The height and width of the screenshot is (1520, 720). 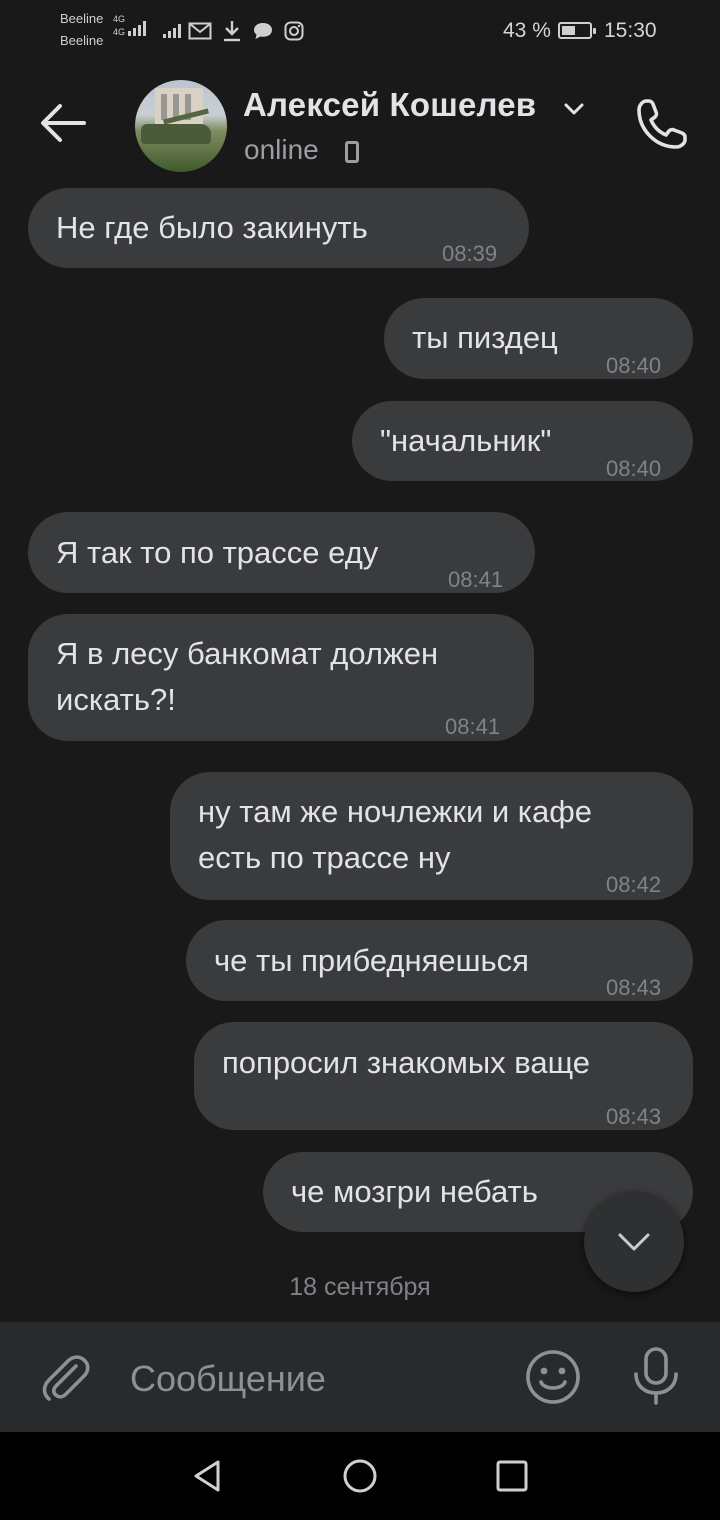 I want to click on avatar, so click(x=181, y=126).